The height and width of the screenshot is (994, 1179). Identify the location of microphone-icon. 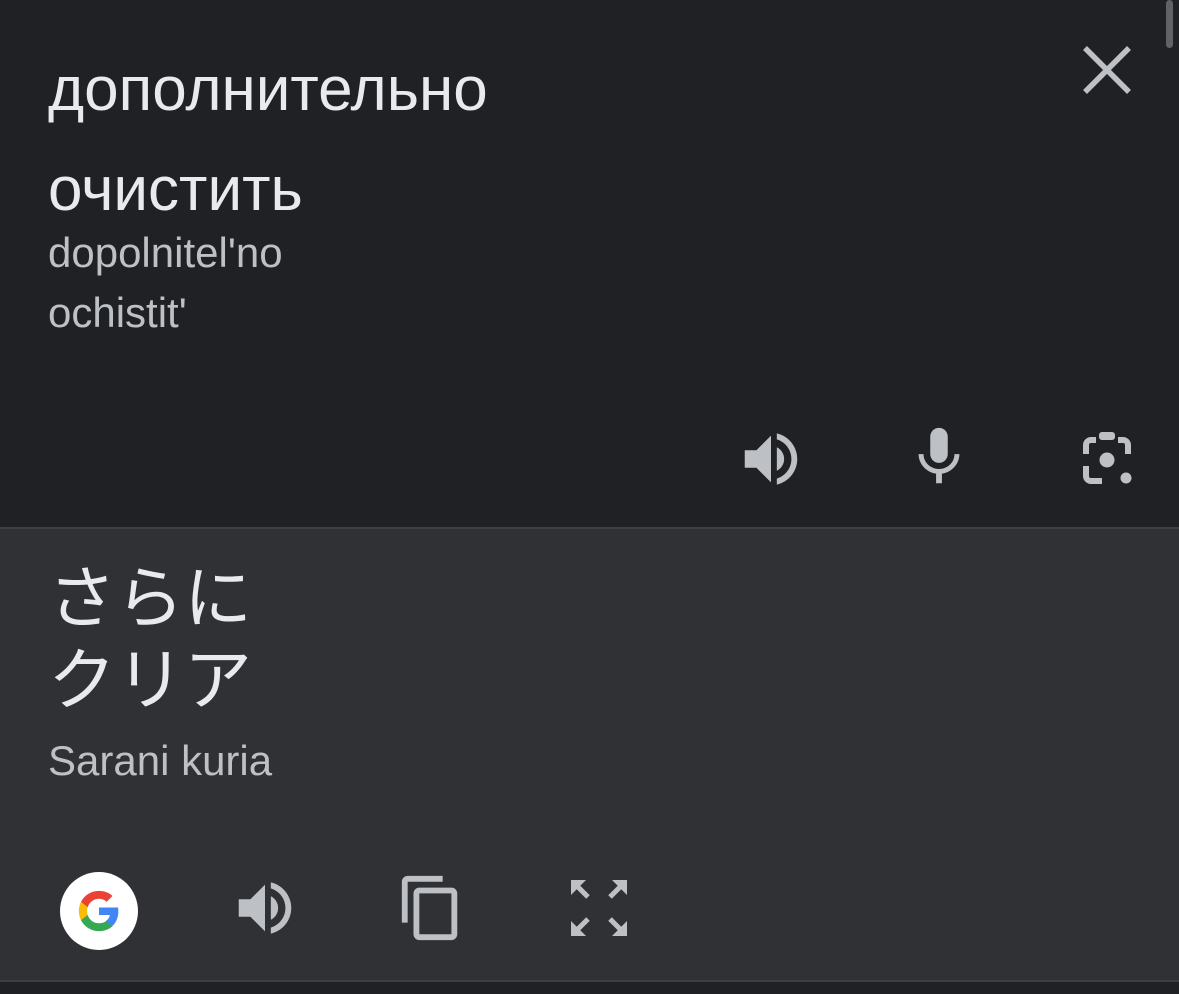
(939, 455).